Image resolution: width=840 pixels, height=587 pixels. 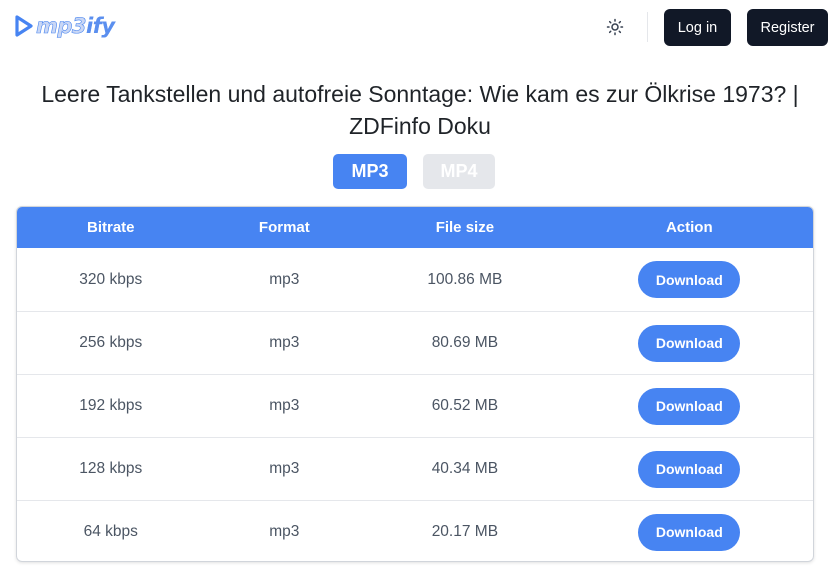 What do you see at coordinates (697, 27) in the screenshot?
I see `login-button: Log in` at bounding box center [697, 27].